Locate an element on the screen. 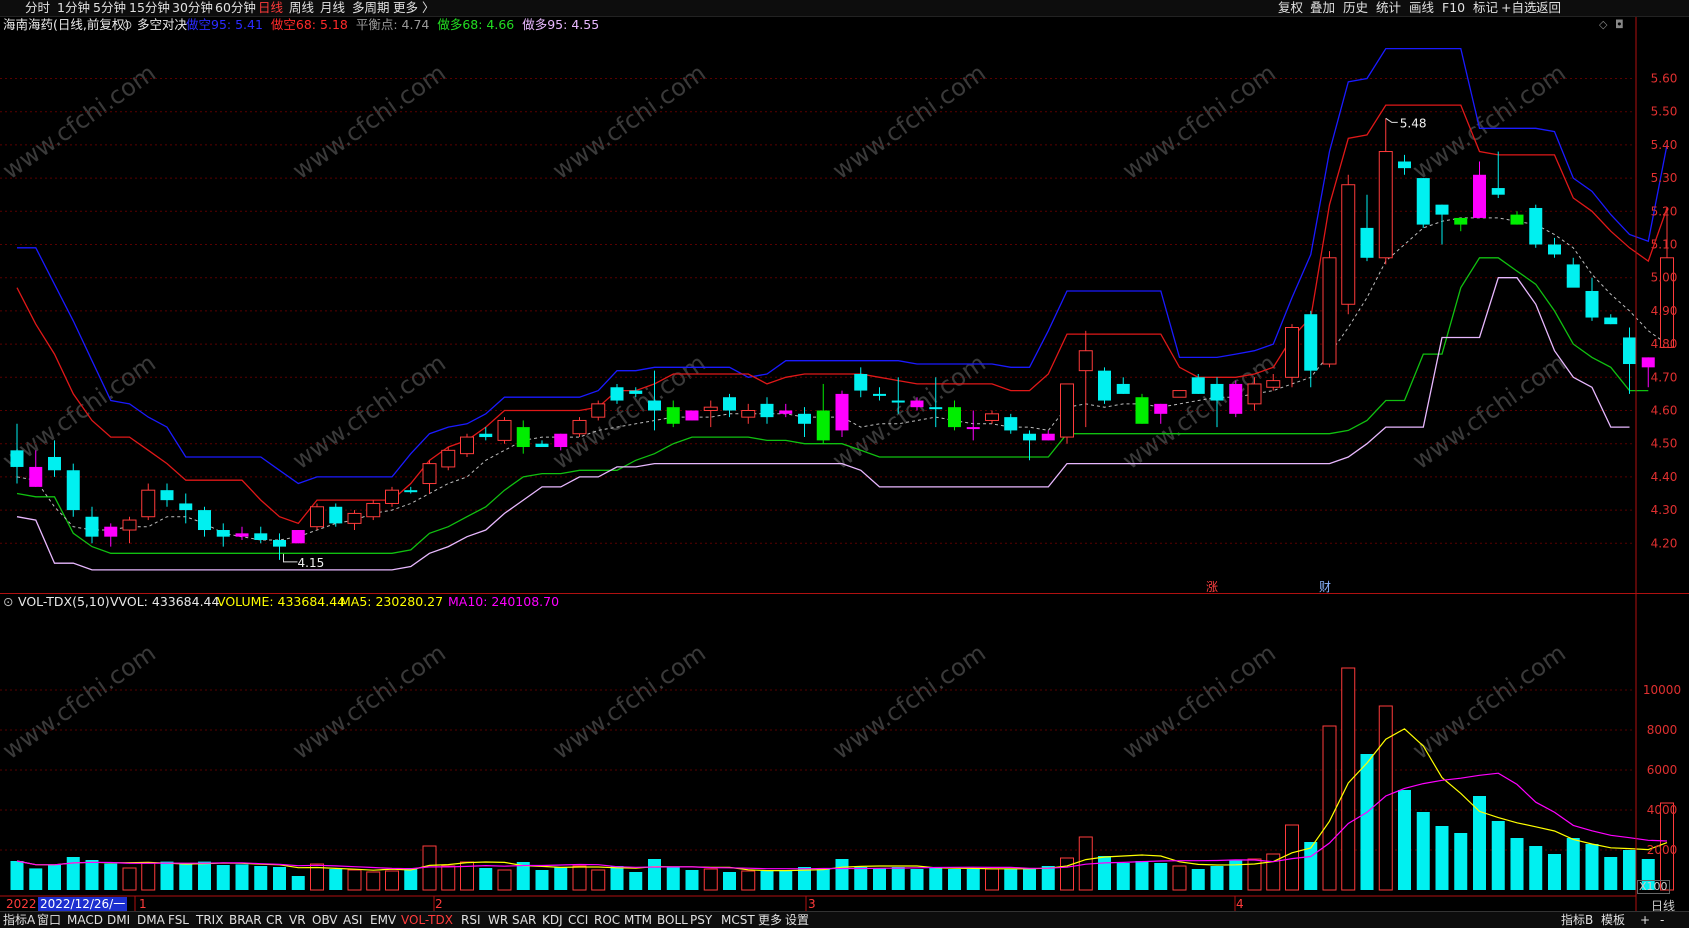 This screenshot has width=1689, height=928. indicator-tab-asi: ASI is located at coordinates (352, 920).